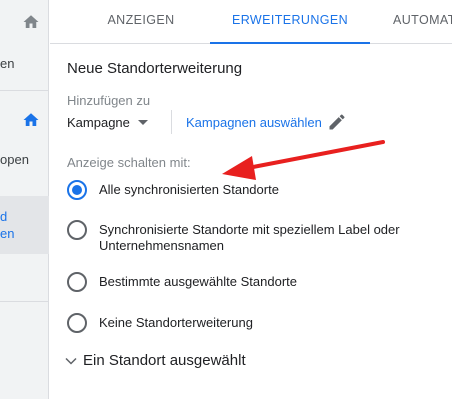  I want to click on location-summary-expander: Ein Standort ausgewählt, so click(155, 360).